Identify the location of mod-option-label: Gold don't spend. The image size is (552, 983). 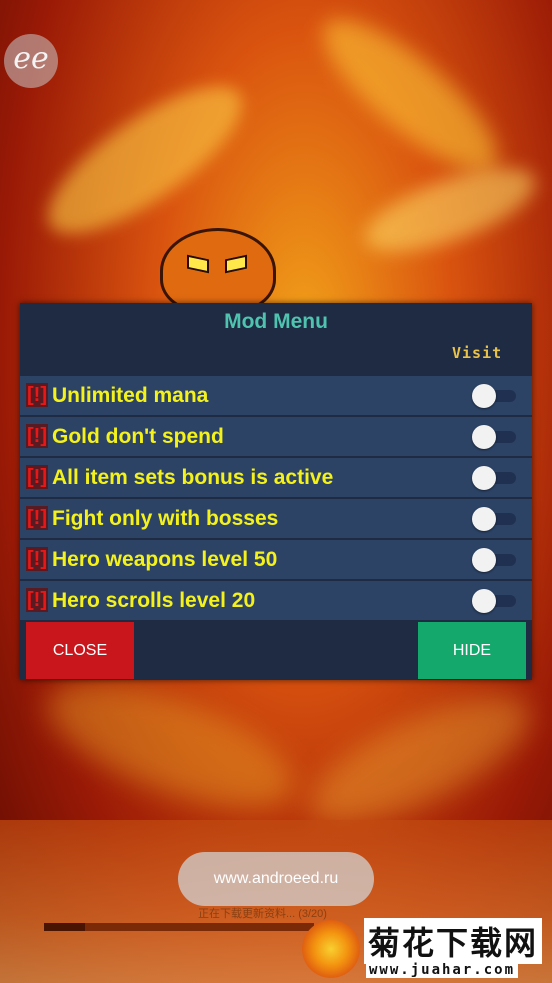
(138, 436).